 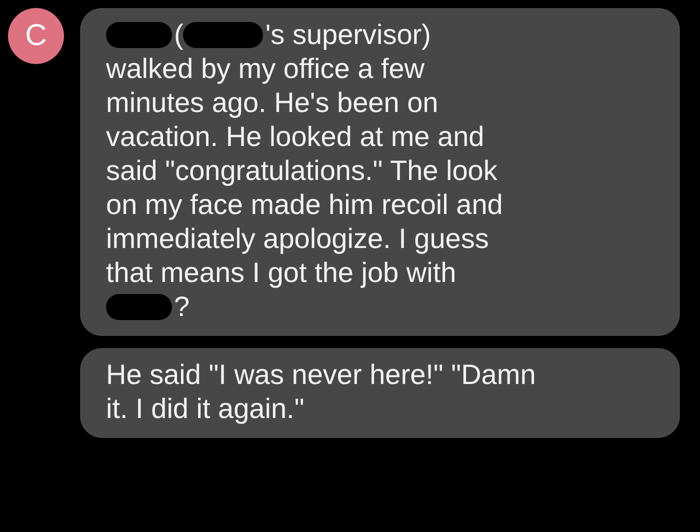 What do you see at coordinates (265, 69) in the screenshot?
I see `message-text: walked by my office a few` at bounding box center [265, 69].